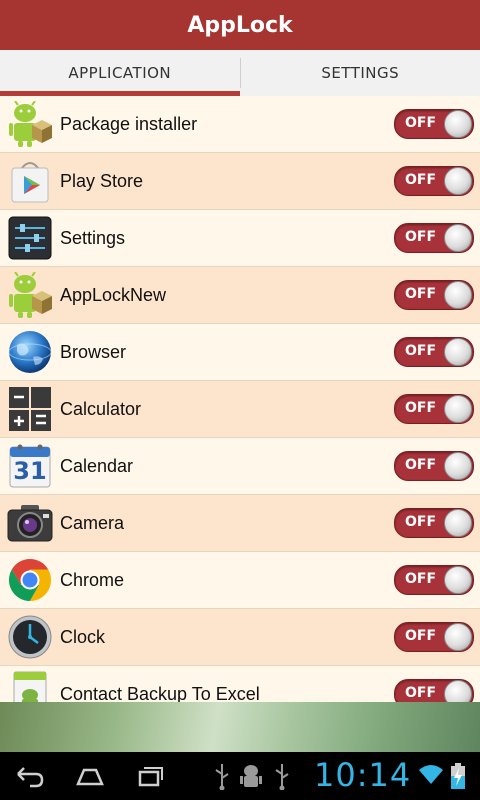 The width and height of the screenshot is (480, 800). I want to click on tab-bar: APPLICATION SETTINGS, so click(240, 73).